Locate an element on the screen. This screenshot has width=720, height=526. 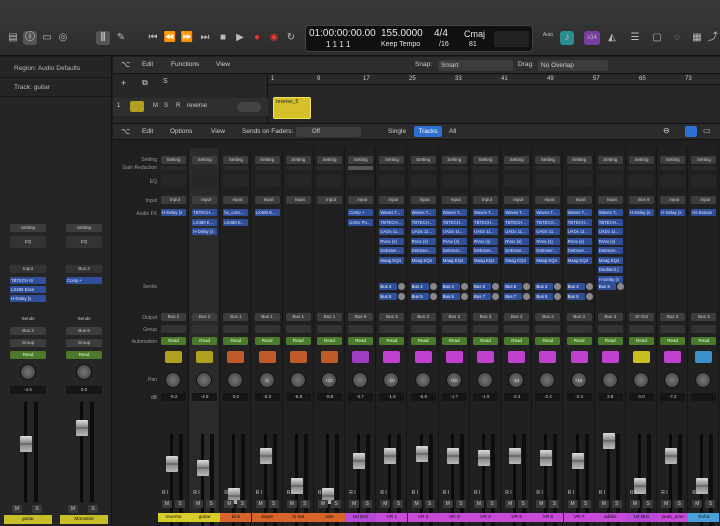
mixer-icon: ⫼ is located at coordinates (103, 38).